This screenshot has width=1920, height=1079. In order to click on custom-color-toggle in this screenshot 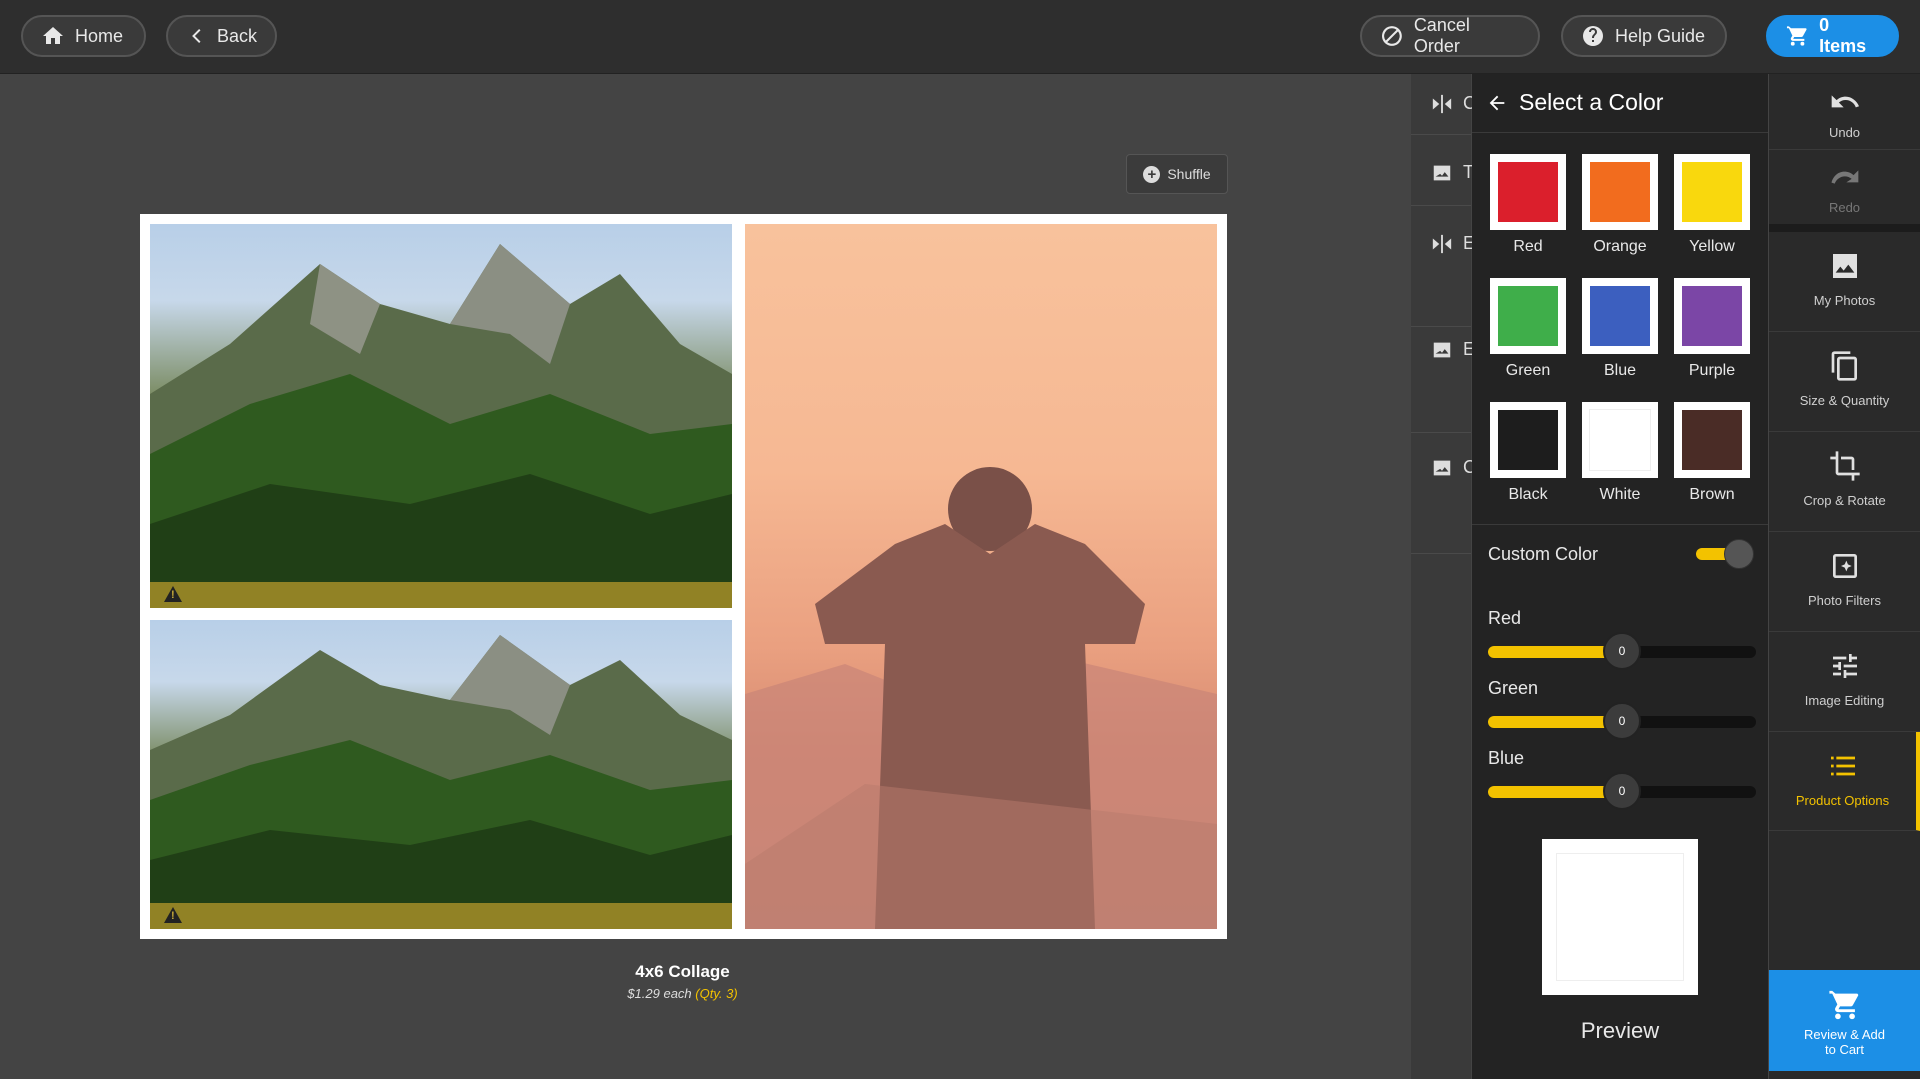, I will do `click(1725, 554)`.